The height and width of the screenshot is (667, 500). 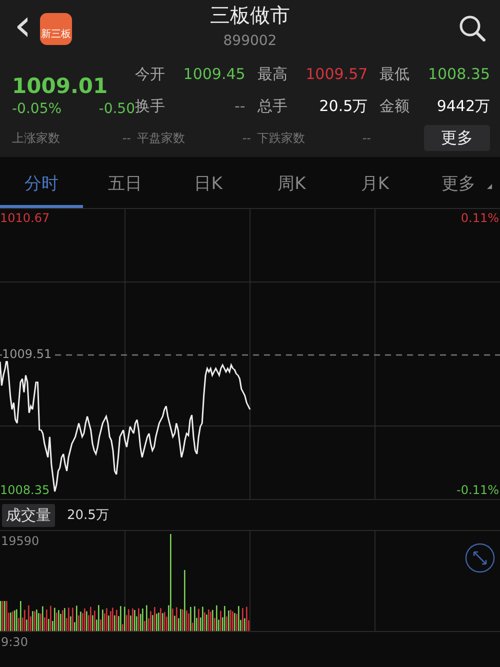 What do you see at coordinates (463, 106) in the screenshot?
I see `stat-value: 9442万` at bounding box center [463, 106].